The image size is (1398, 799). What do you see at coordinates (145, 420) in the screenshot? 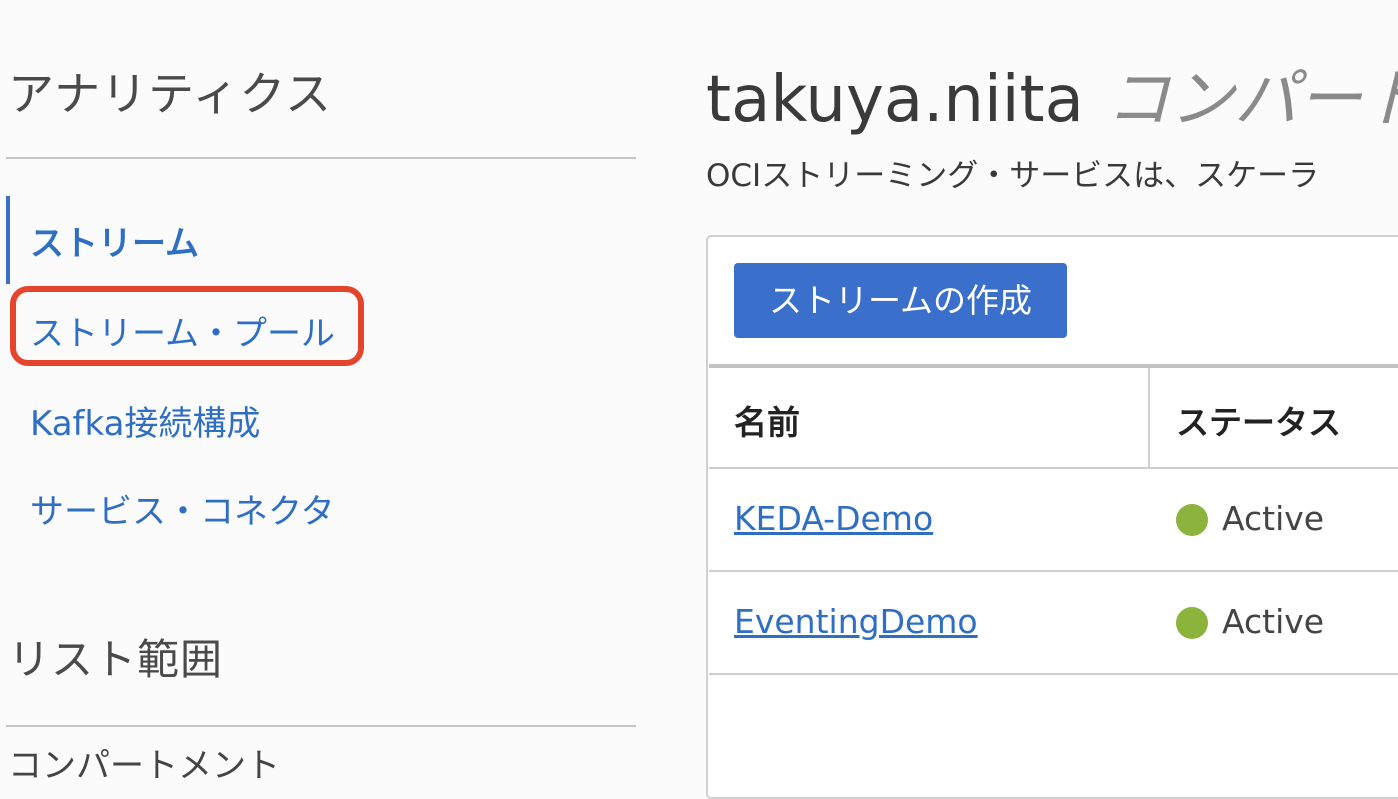
I see `sidebar-item-kafka-connect: Kafka接続構成` at bounding box center [145, 420].